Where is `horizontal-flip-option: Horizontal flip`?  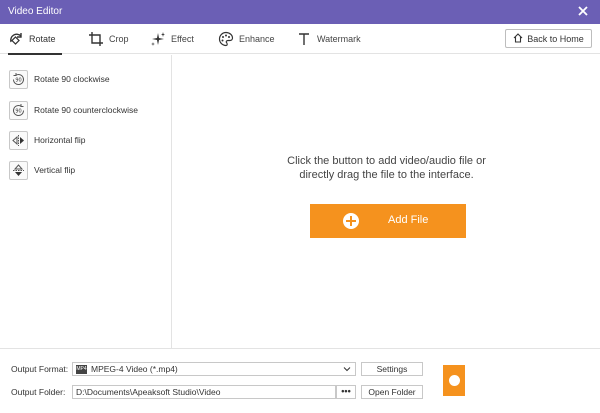
horizontal-flip-option: Horizontal flip is located at coordinates (47, 140).